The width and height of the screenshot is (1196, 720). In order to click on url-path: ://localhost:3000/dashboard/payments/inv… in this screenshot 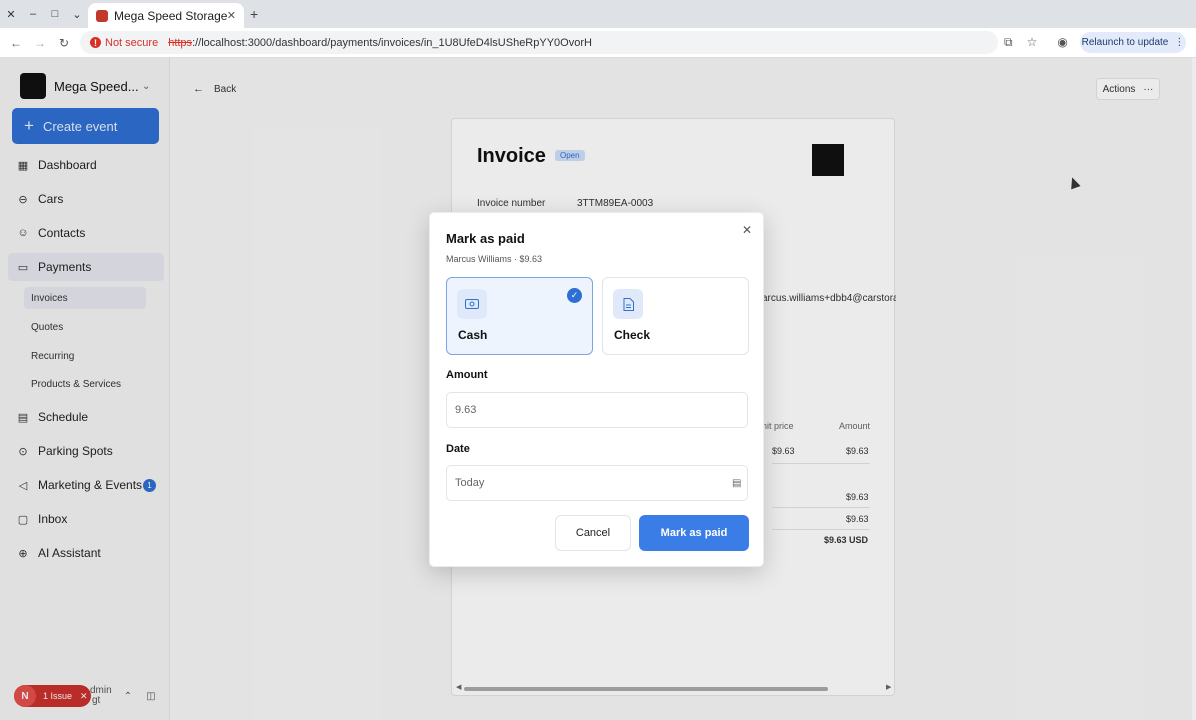, I will do `click(392, 42)`.